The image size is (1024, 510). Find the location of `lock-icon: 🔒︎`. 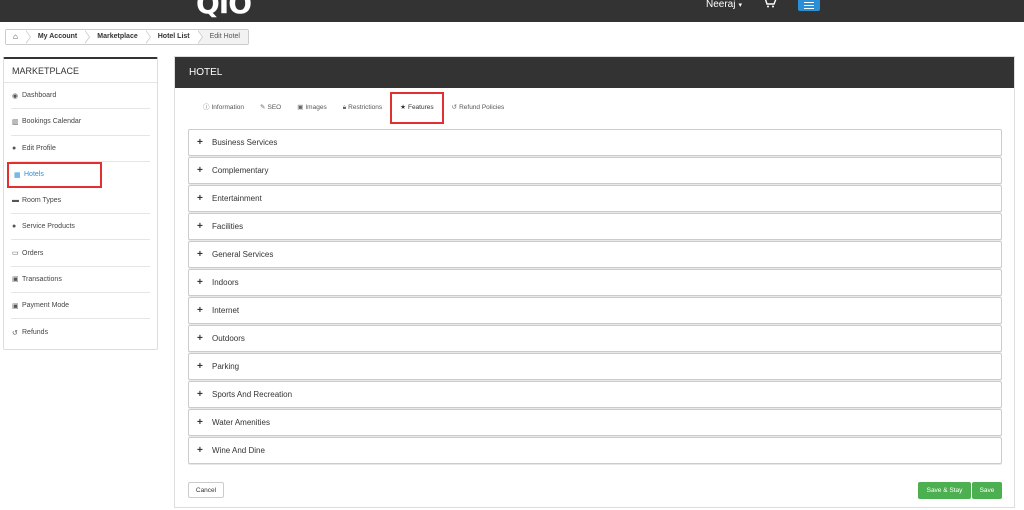

lock-icon: 🔒︎ is located at coordinates (344, 107).